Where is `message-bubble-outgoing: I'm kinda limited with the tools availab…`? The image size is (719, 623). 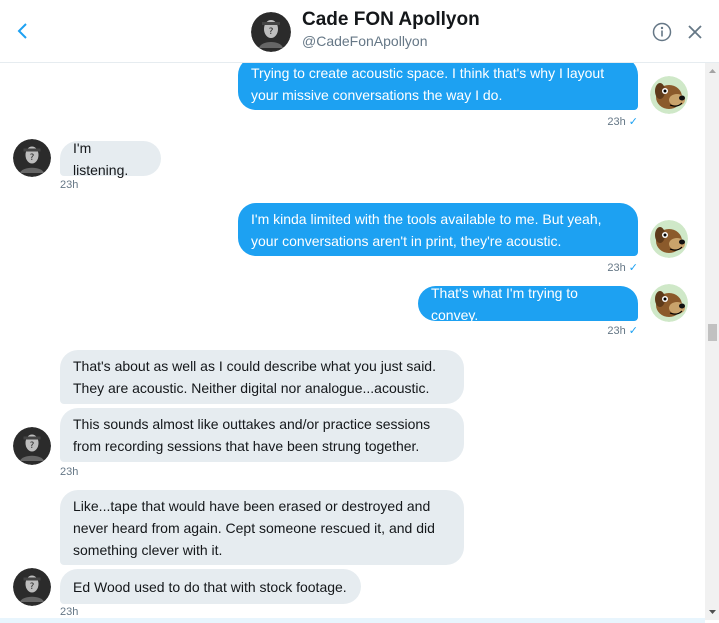 message-bubble-outgoing: I'm kinda limited with the tools availab… is located at coordinates (438, 229).